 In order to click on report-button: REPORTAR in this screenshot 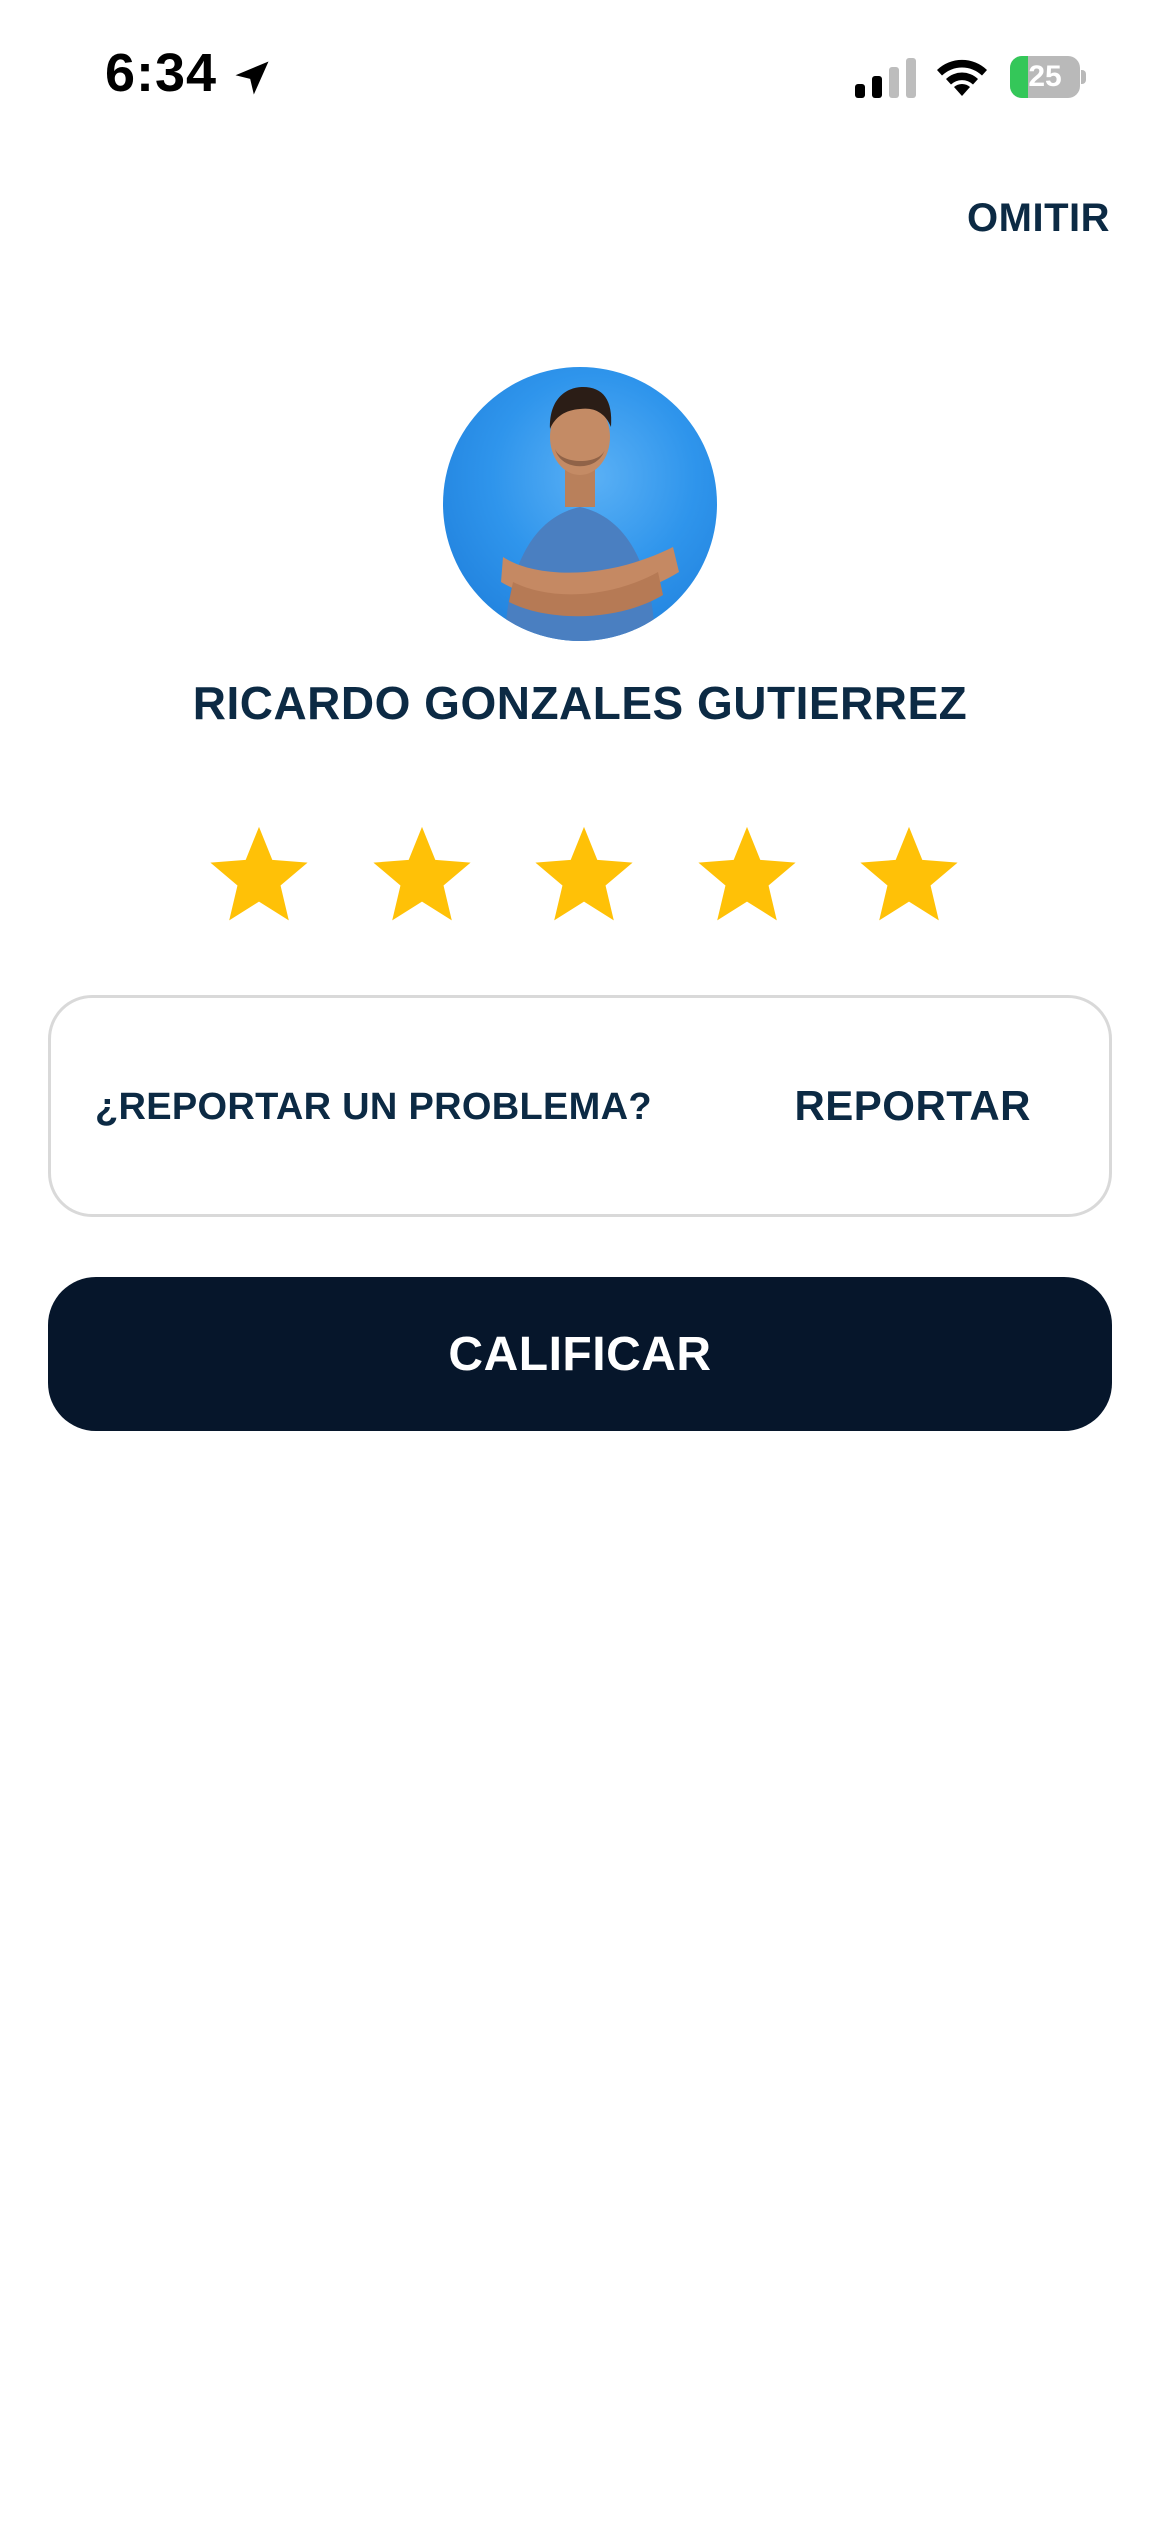, I will do `click(912, 1106)`.